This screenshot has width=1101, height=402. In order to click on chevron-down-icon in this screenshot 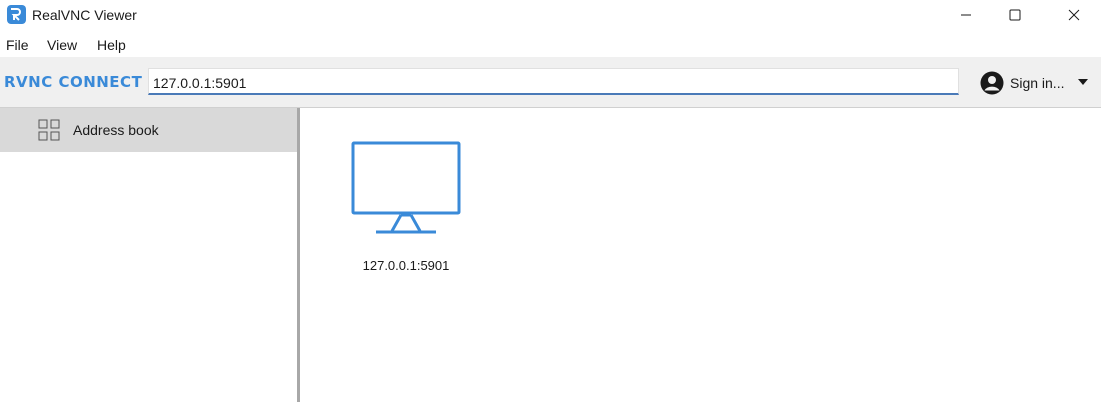, I will do `click(1083, 82)`.